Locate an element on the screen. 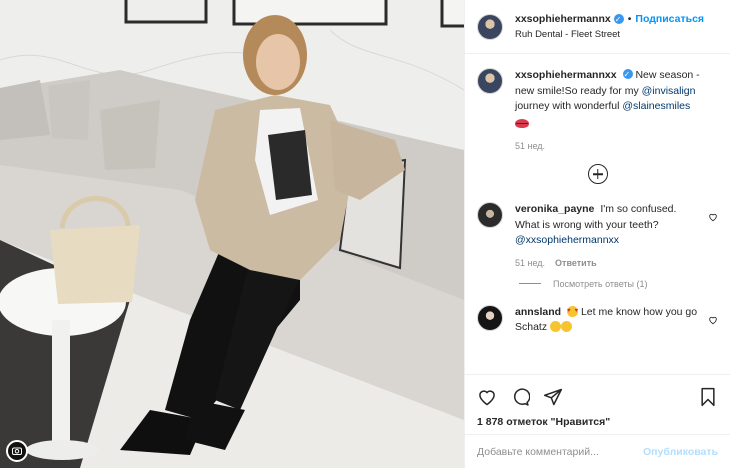 The width and height of the screenshot is (730, 468). caption-username: xxsophiehermannxx is located at coordinates (566, 75).